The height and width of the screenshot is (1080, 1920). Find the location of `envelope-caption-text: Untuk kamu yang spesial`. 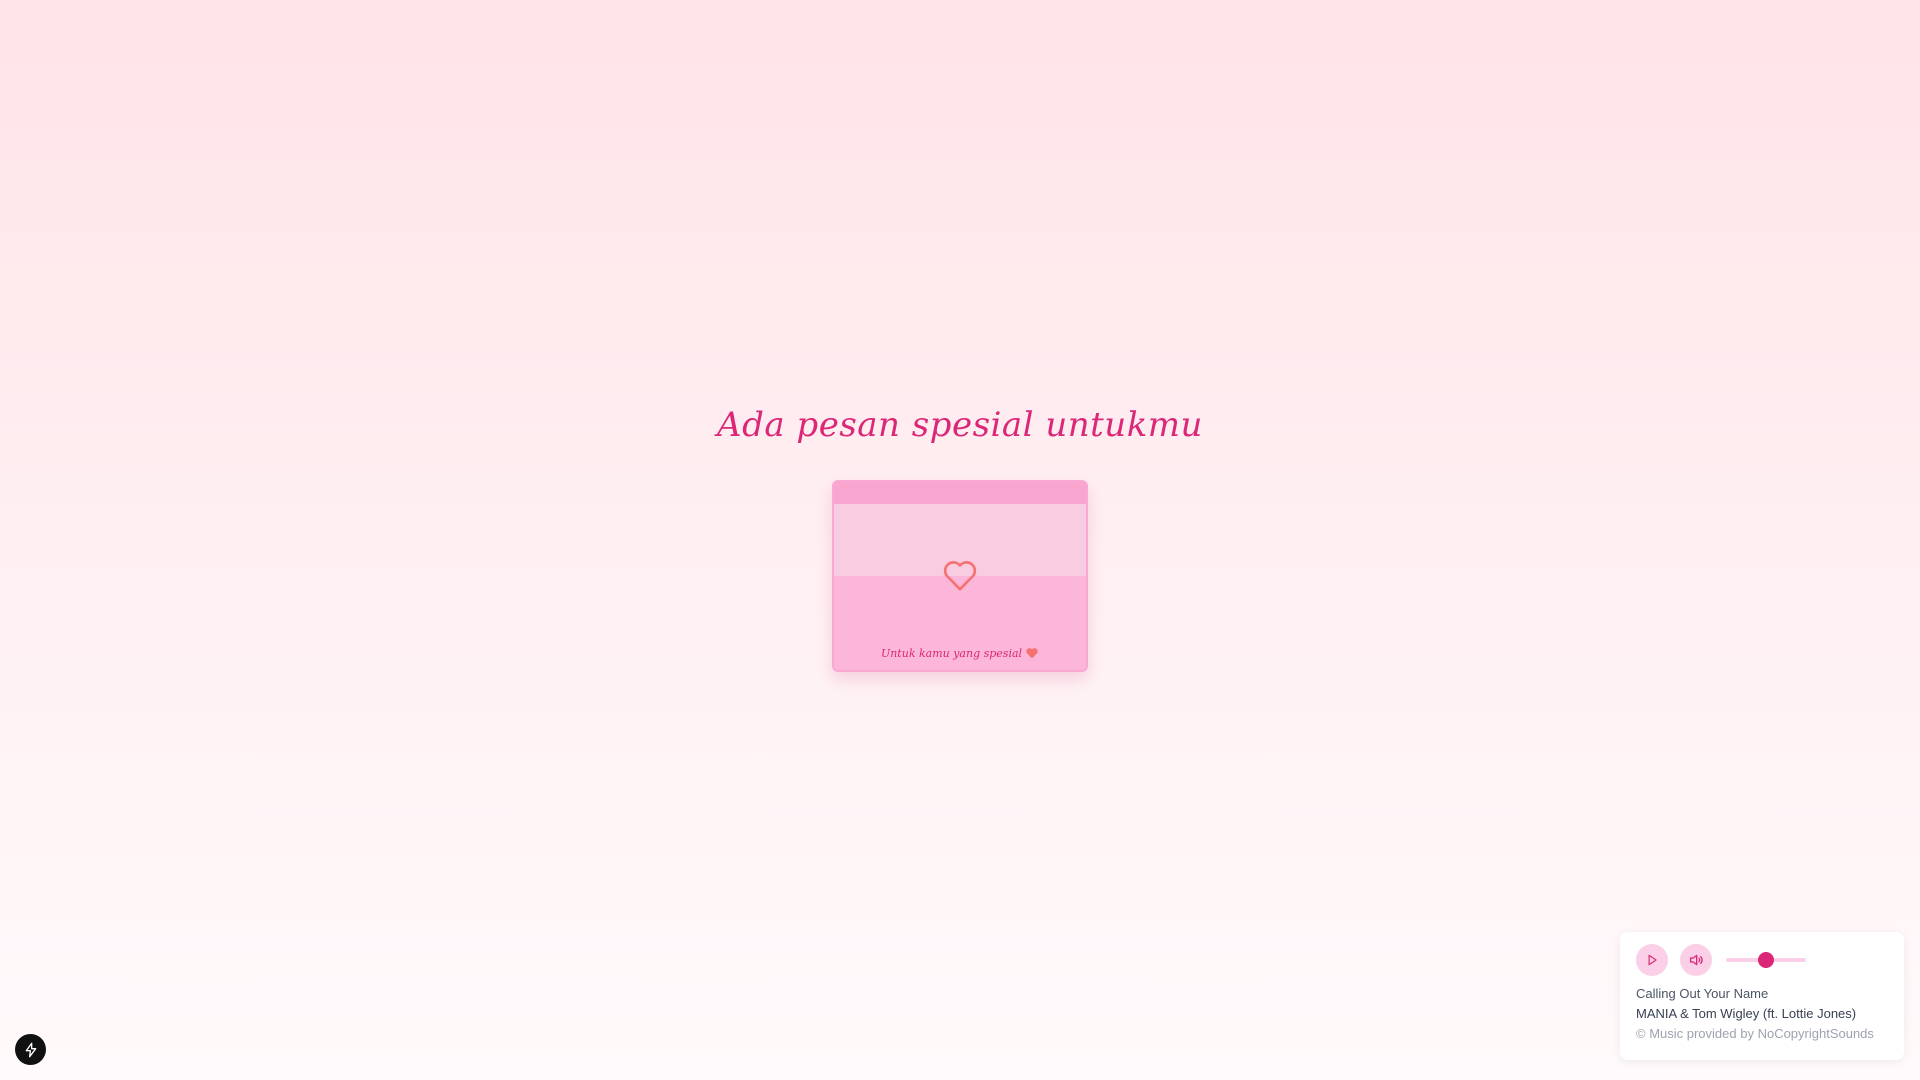

envelope-caption-text: Untuk kamu yang spesial is located at coordinates (951, 653).